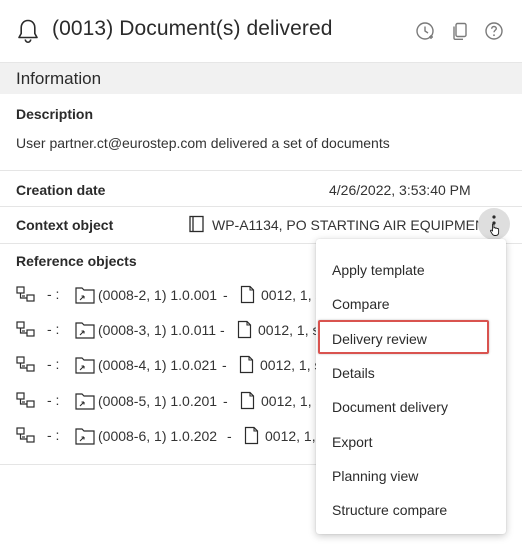 Image resolution: width=522 pixels, height=547 pixels. I want to click on reference-source: (0008-6, 1) 1.0.202, so click(157, 436).